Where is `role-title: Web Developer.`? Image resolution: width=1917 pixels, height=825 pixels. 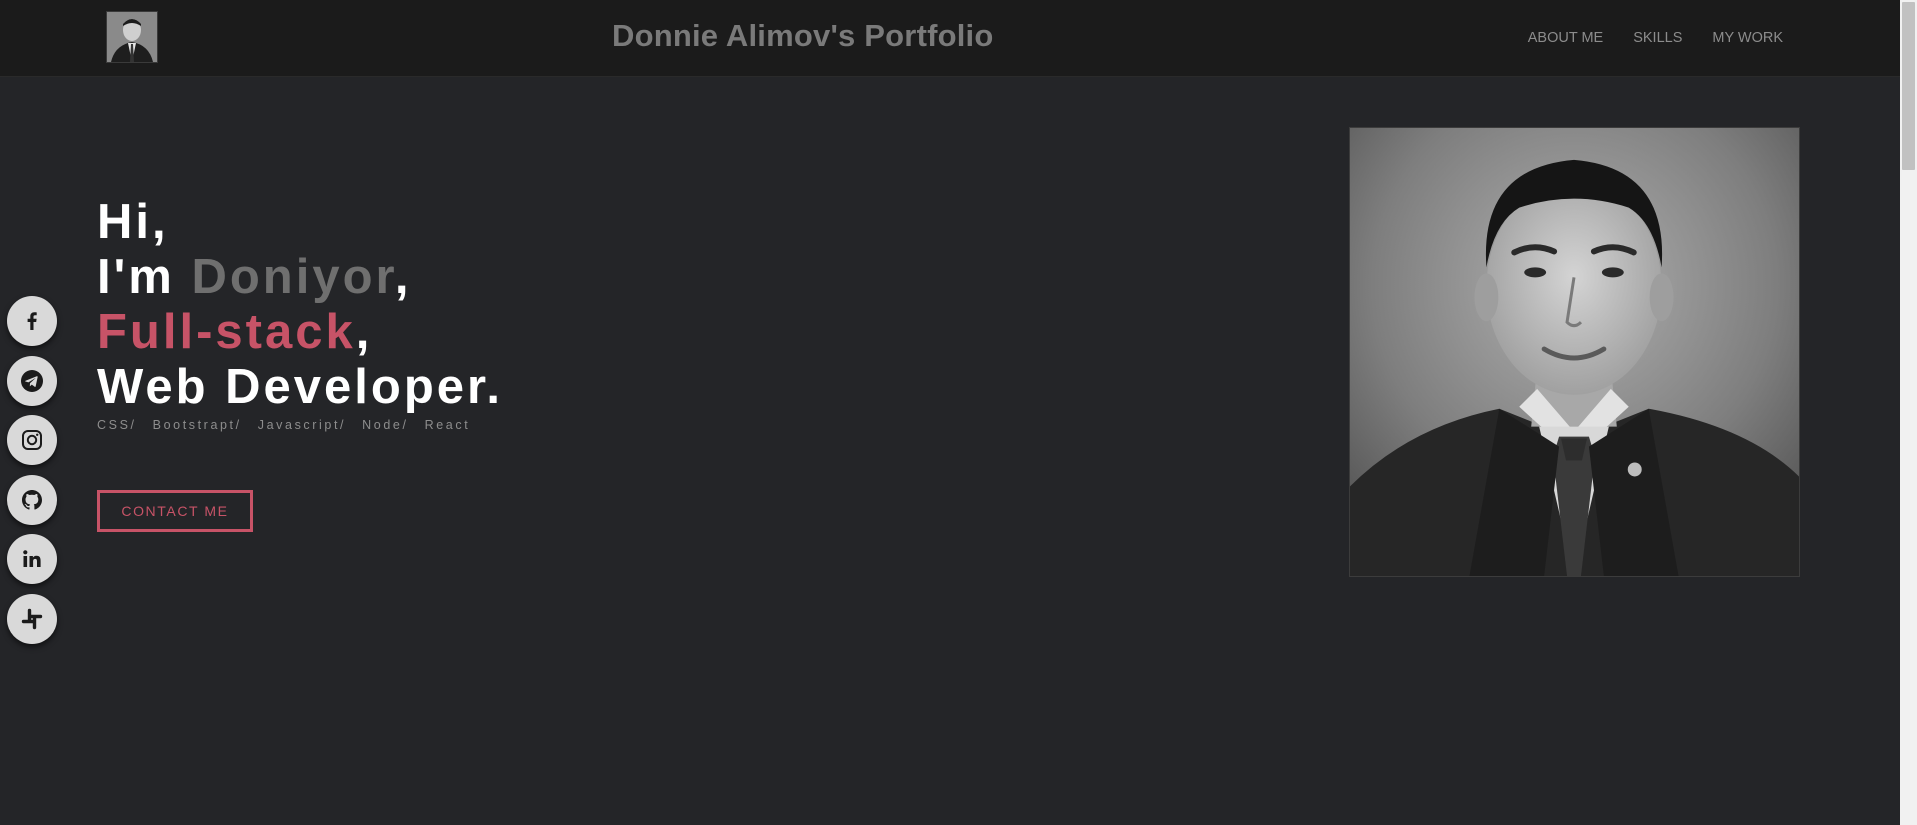
role-title: Web Developer. is located at coordinates (300, 387).